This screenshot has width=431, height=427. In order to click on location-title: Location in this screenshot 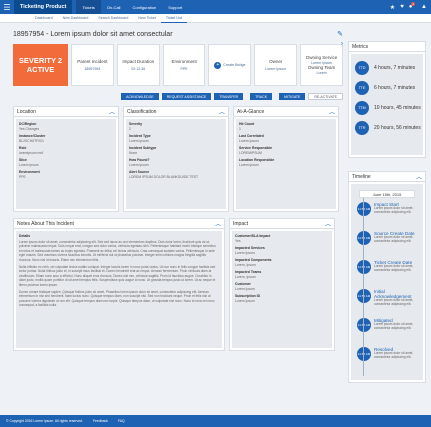, I will do `click(26, 111)`.